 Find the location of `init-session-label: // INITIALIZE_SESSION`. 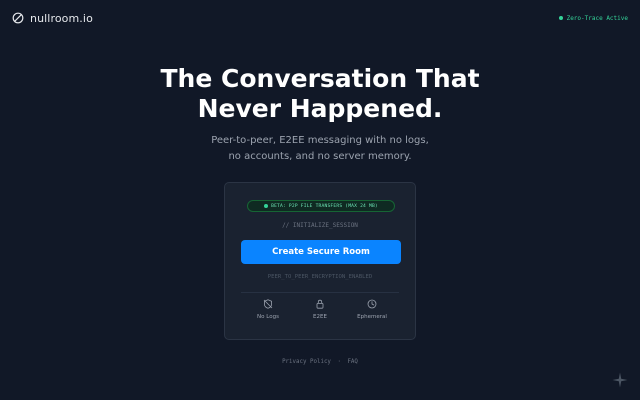

init-session-label: // INITIALIZE_SESSION is located at coordinates (320, 225).